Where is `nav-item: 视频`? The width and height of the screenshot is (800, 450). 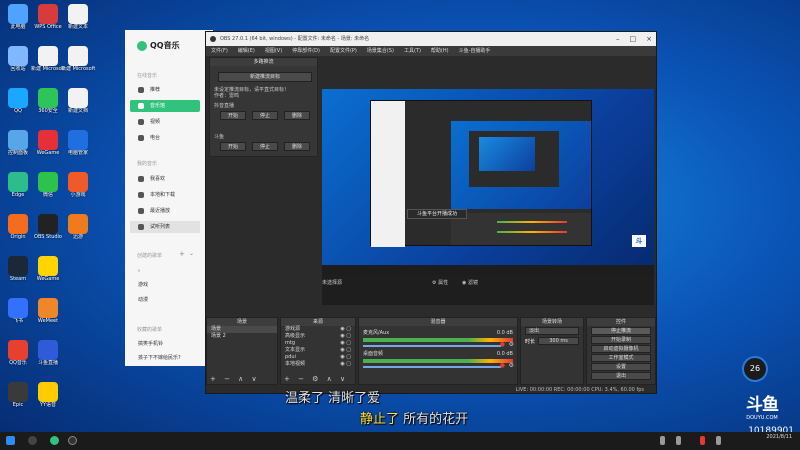 nav-item: 视频 is located at coordinates (165, 122).